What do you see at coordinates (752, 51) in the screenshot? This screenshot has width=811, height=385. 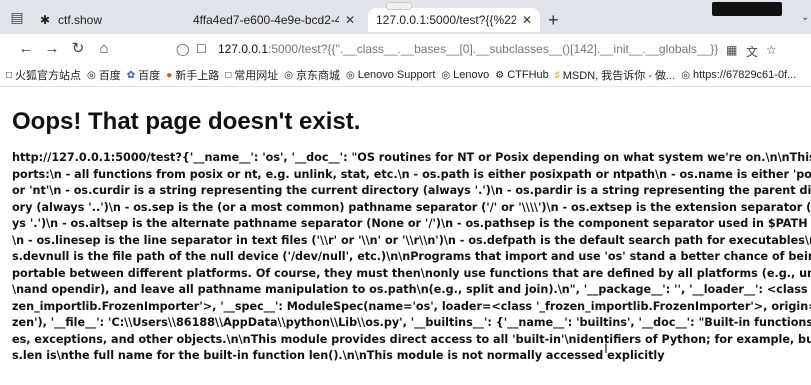 I see `translate-icon: 文` at bounding box center [752, 51].